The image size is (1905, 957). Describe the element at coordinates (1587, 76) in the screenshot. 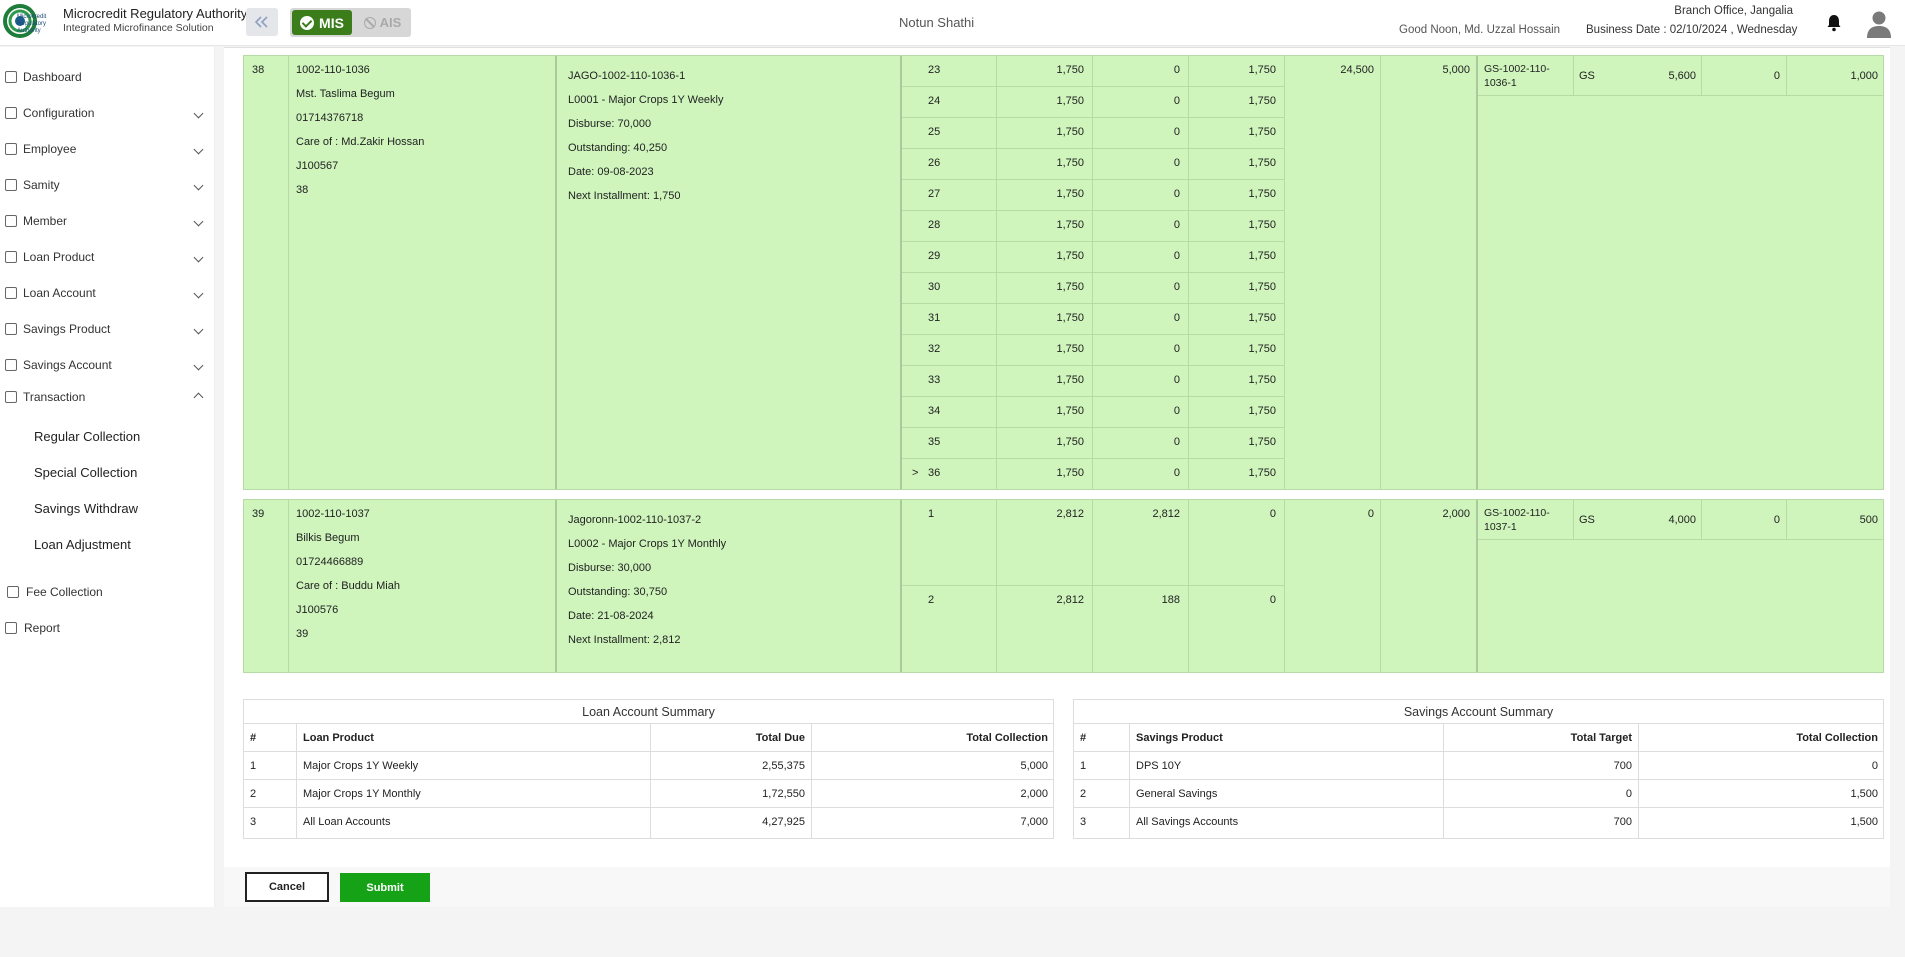

I see `savings-product: GS` at that location.